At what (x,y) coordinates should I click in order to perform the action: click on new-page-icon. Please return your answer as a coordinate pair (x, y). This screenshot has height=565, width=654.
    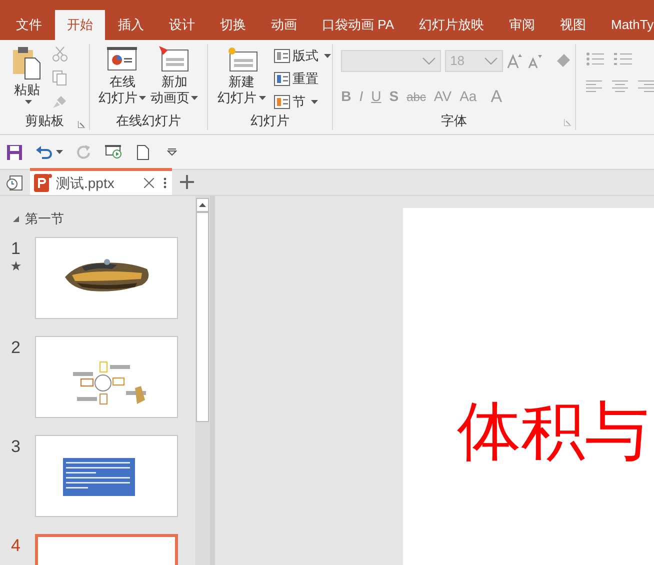
    Looking at the image, I should click on (174, 59).